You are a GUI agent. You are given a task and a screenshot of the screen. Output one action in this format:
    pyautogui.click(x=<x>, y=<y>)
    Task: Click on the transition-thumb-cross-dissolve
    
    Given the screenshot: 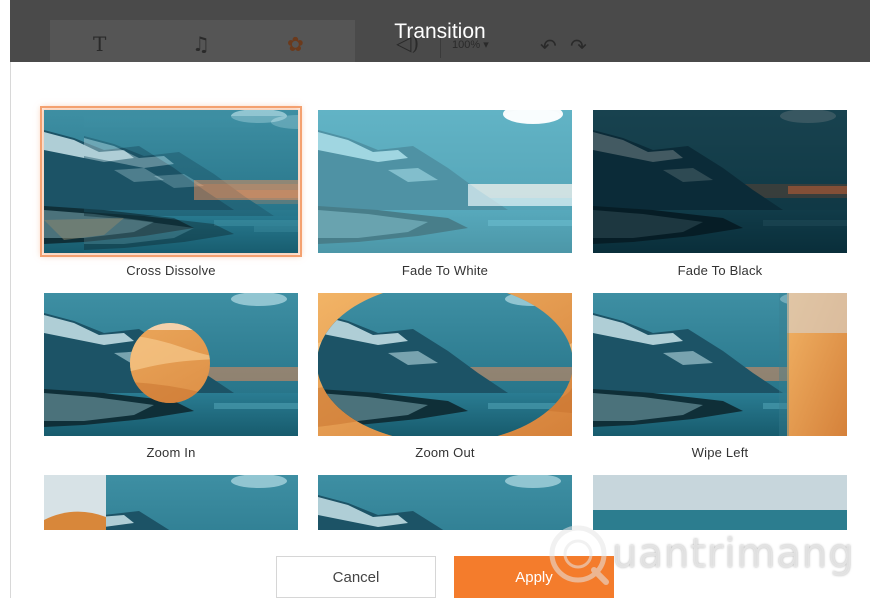 What is the action you would take?
    pyautogui.click(x=171, y=181)
    